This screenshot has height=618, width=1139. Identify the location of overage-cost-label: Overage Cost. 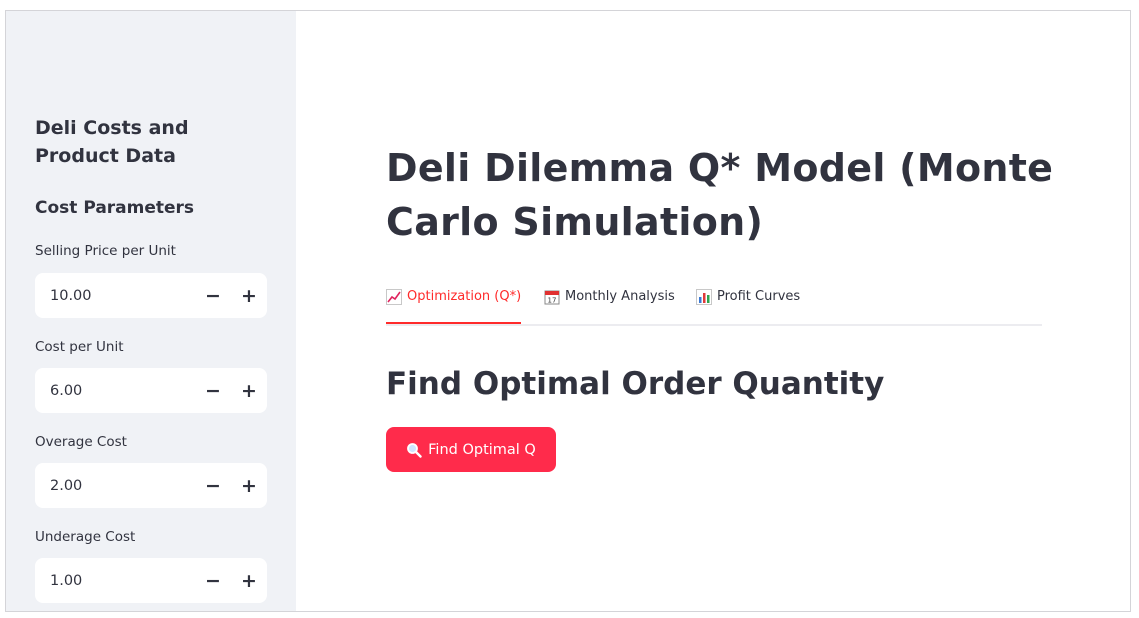
(81, 442).